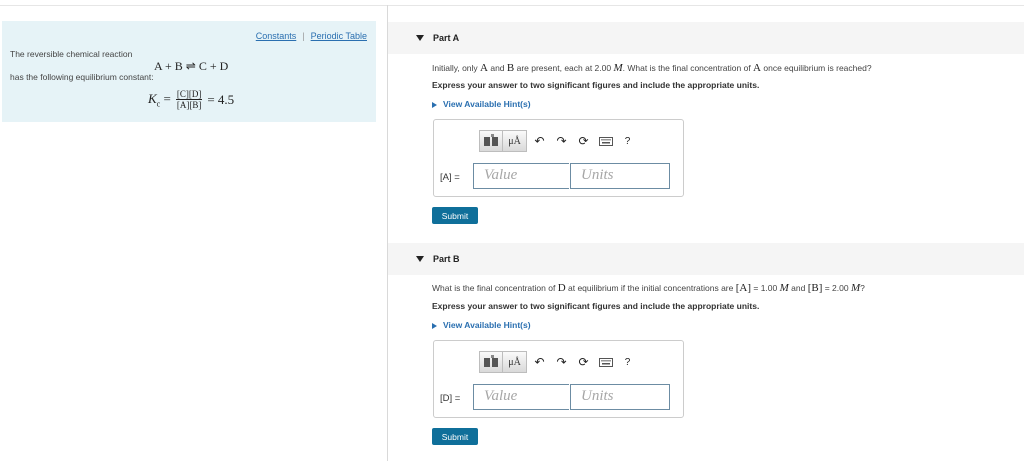 This screenshot has height=461, width=1024. What do you see at coordinates (189, 105) in the screenshot?
I see `kc-denominator: [A][B]` at bounding box center [189, 105].